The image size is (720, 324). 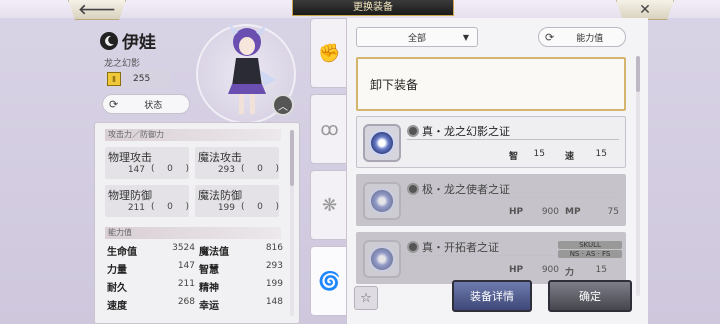 I want to click on level-box: Ⅱ 255, so click(x=137, y=79).